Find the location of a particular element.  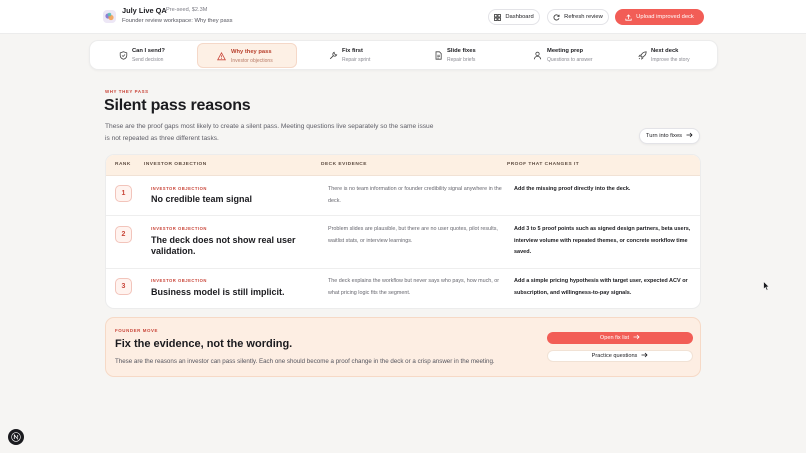

practice-questions-label: Practice questions is located at coordinates (614, 356).